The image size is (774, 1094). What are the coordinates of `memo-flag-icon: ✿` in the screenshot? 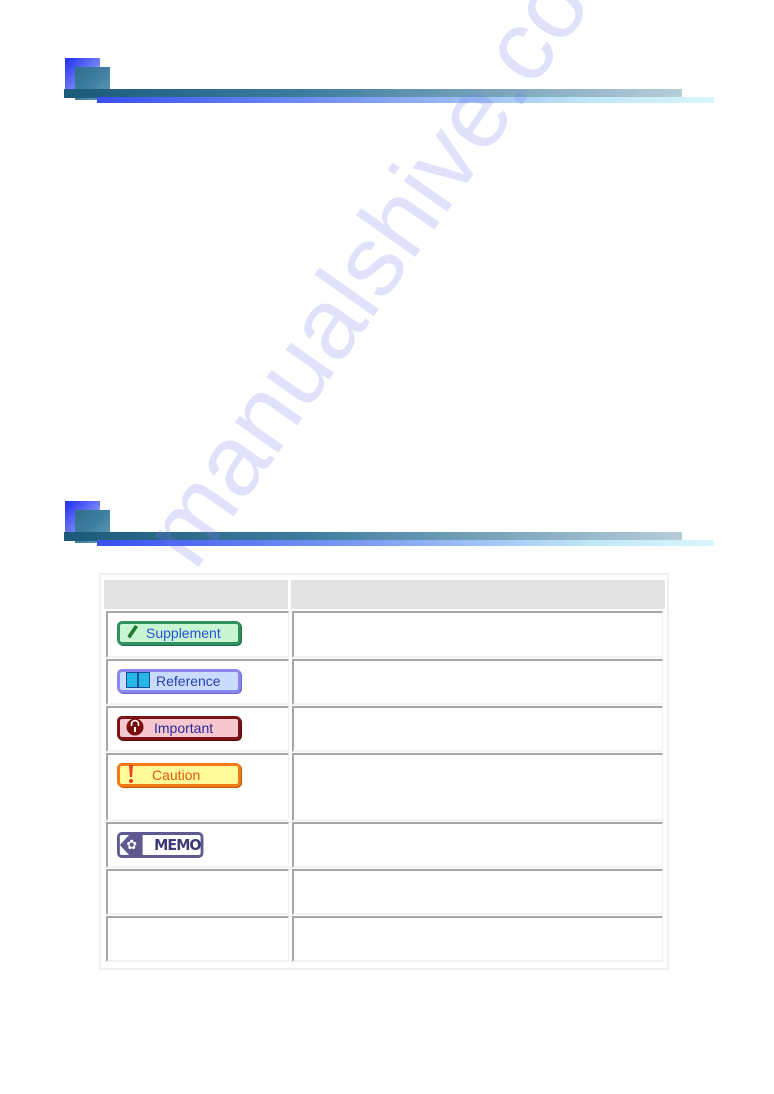 It's located at (131, 845).